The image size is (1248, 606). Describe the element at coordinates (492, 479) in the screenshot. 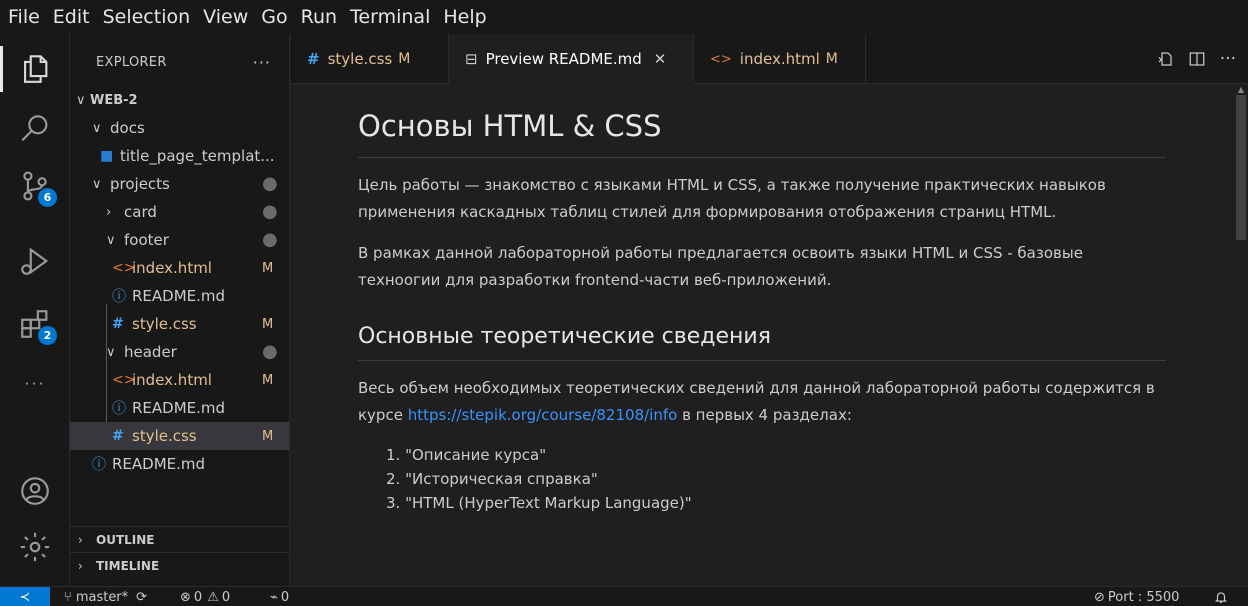

I see `list-item: 2. "Историческая справка"` at that location.